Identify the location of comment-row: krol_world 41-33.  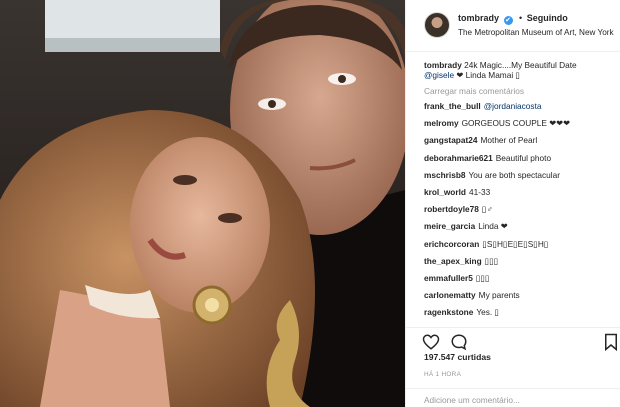
(520, 195).